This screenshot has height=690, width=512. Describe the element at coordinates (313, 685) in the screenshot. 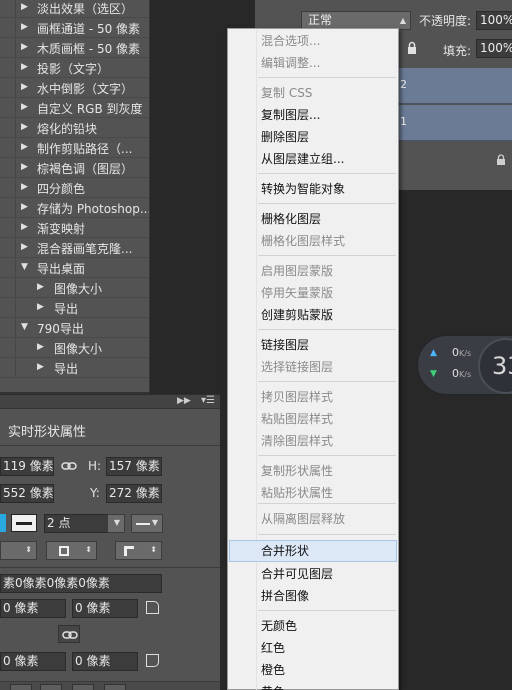

I see `menu-item: 黄色` at that location.